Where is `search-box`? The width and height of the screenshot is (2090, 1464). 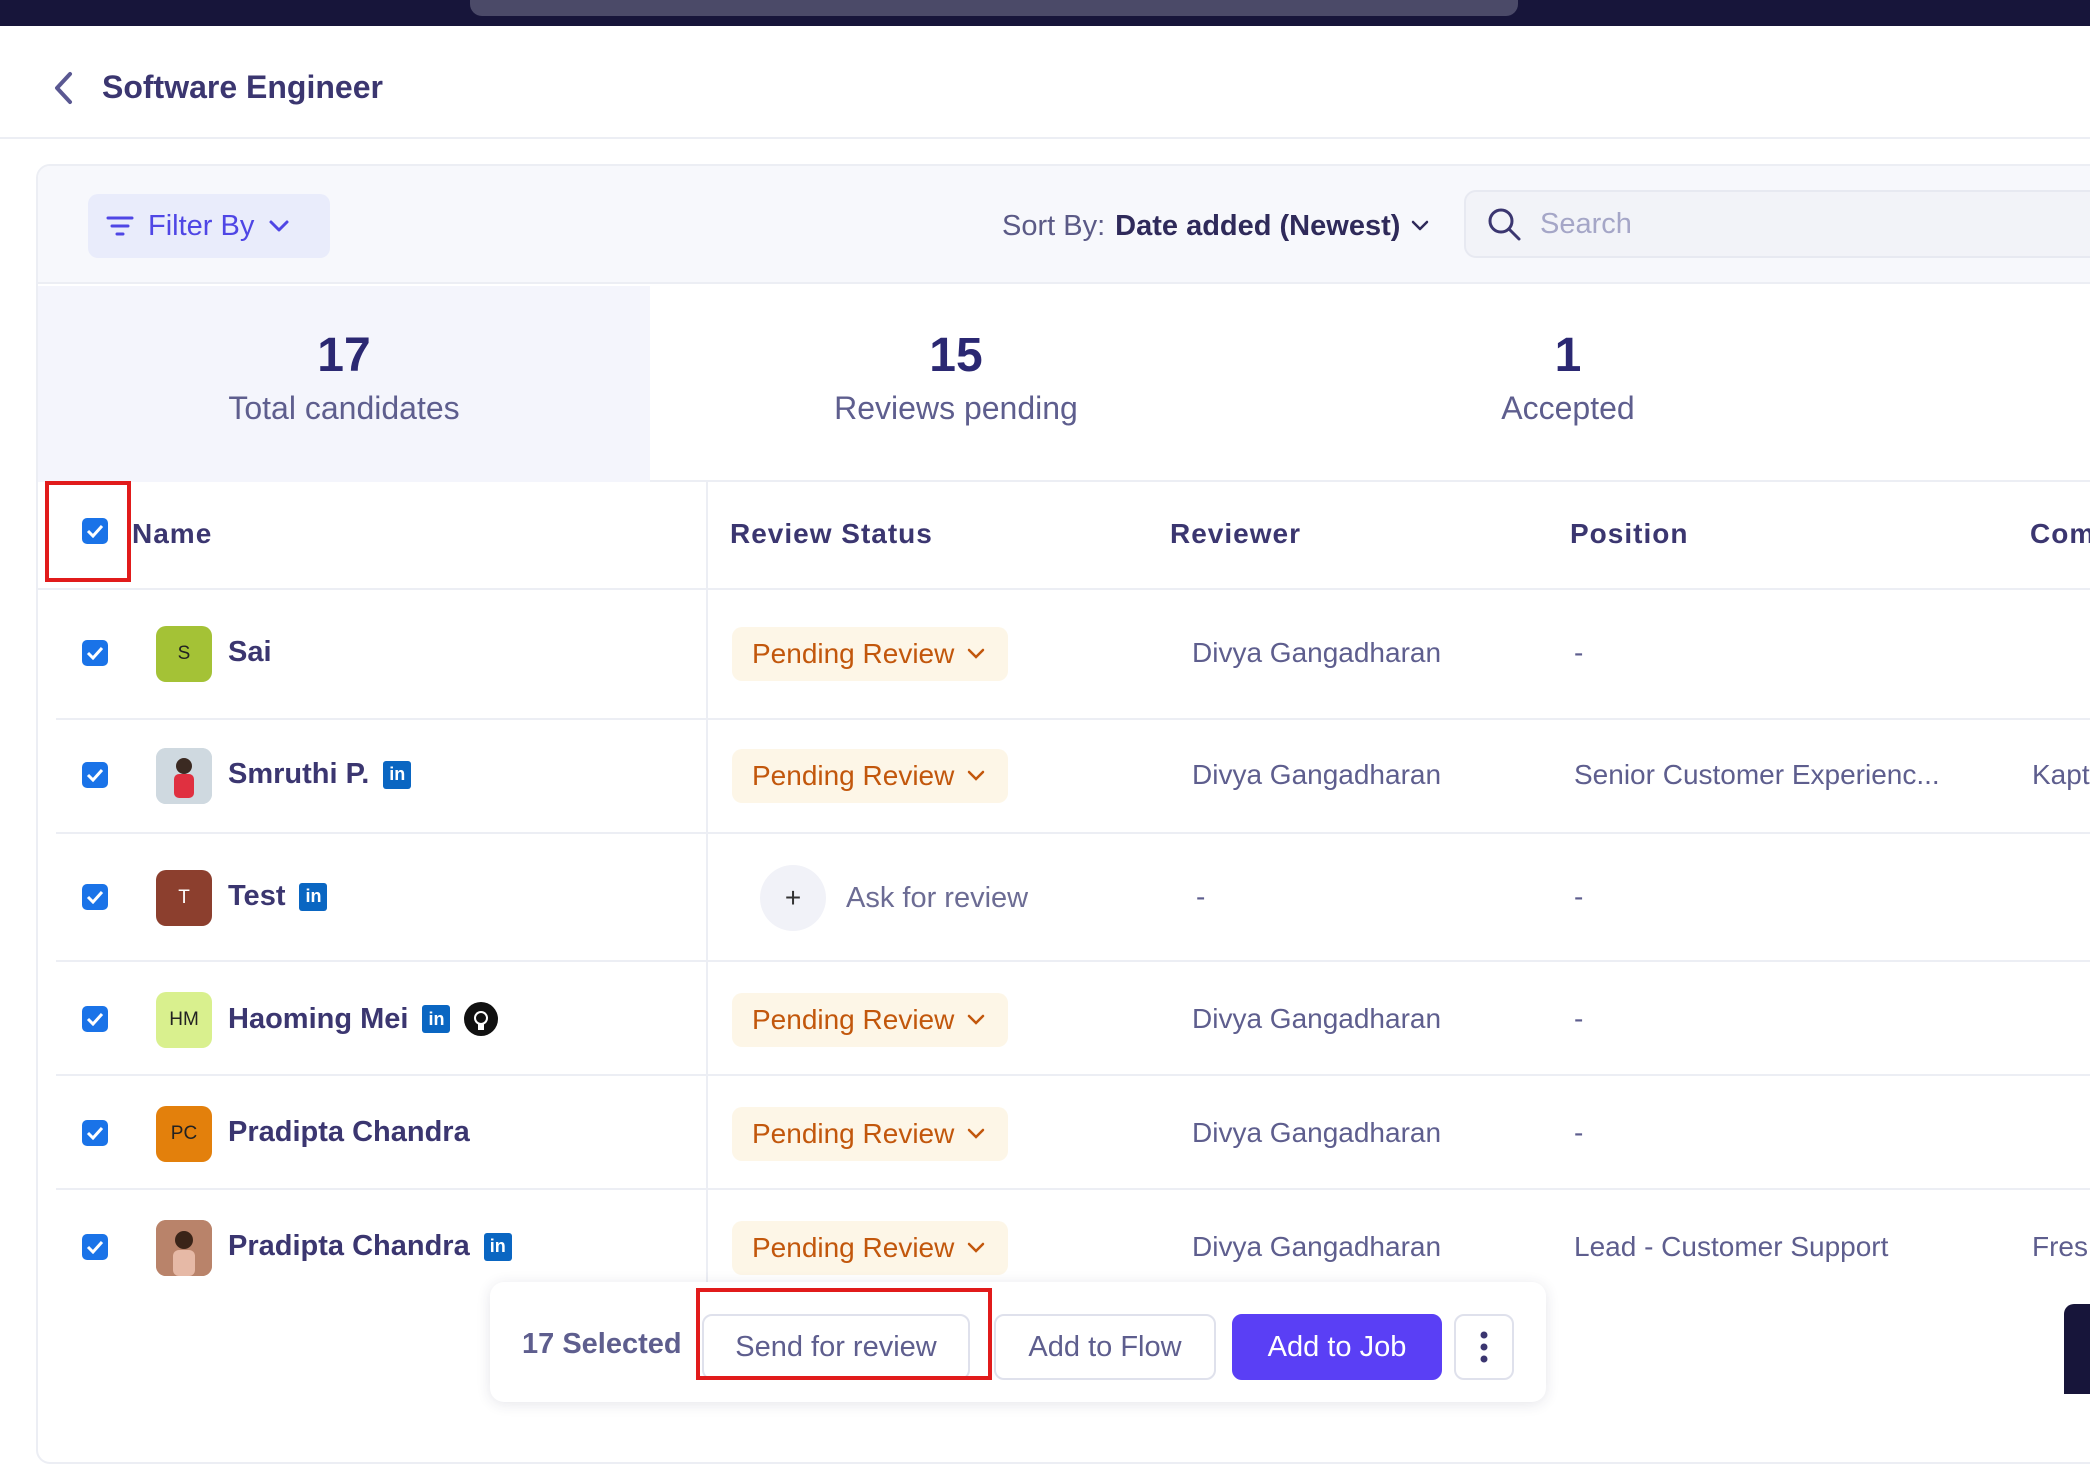
search-box is located at coordinates (1777, 224).